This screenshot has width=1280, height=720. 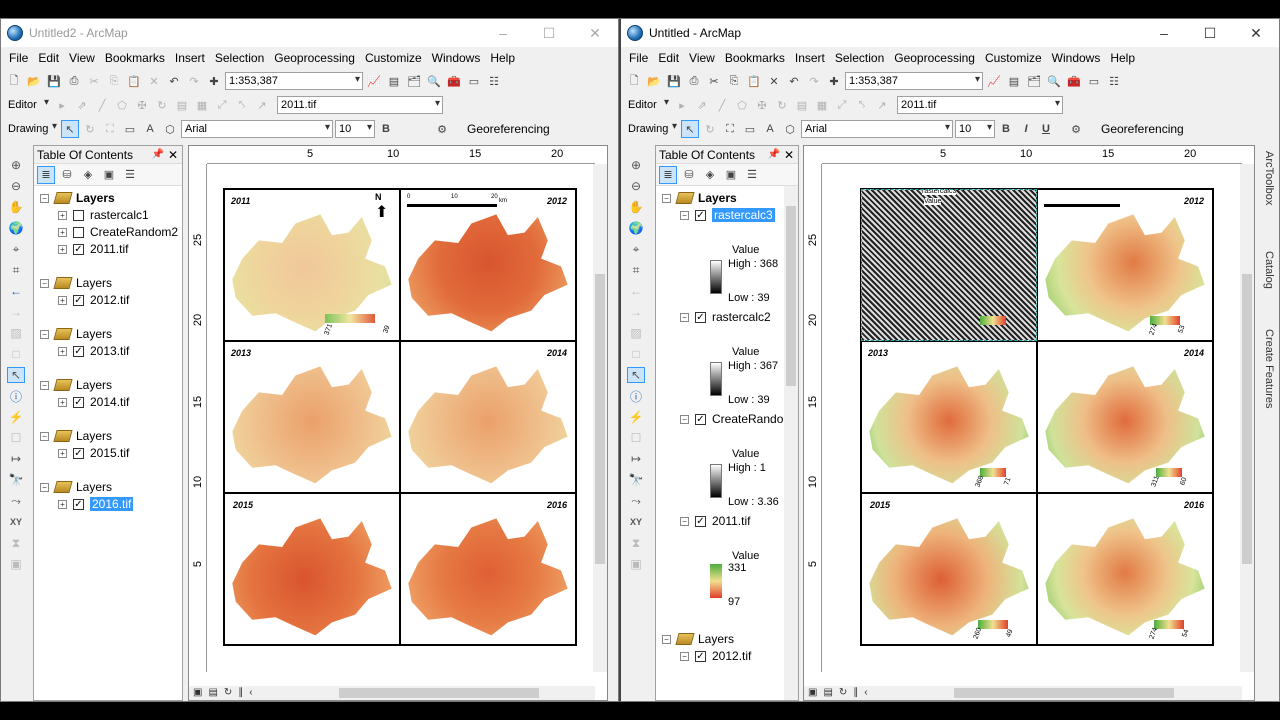 What do you see at coordinates (16, 438) in the screenshot?
I see `html-popup-icon: ☐` at bounding box center [16, 438].